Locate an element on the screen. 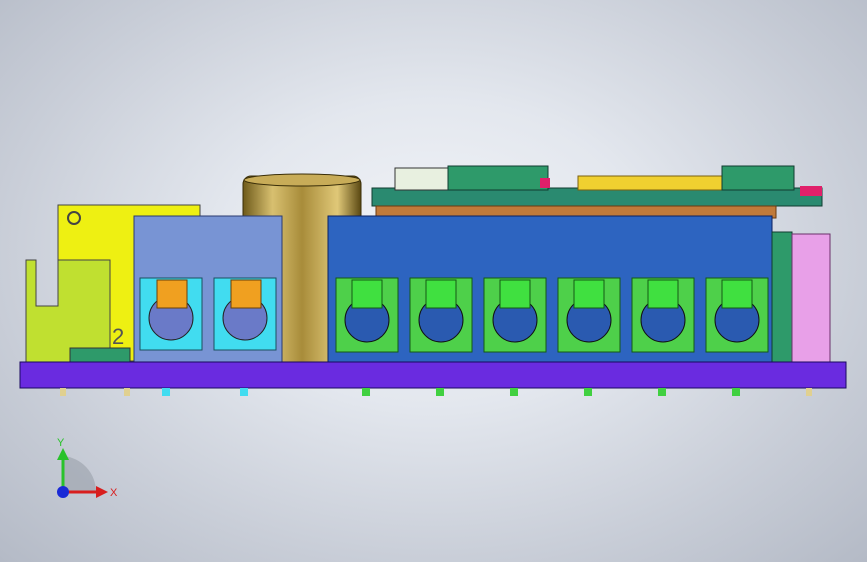 The width and height of the screenshot is (867, 562). green-side-component is located at coordinates (782, 297).